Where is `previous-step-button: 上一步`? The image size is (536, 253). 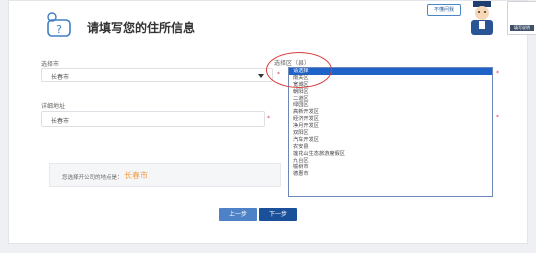
previous-step-button: 上一步 is located at coordinates (238, 214).